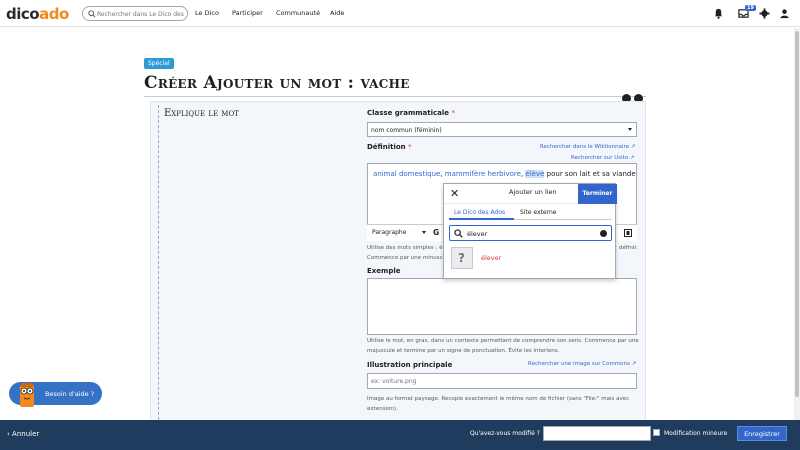  What do you see at coordinates (505, 433) in the screenshot?
I see `summary-label: Qu'avez-vous modifié ?` at bounding box center [505, 433].